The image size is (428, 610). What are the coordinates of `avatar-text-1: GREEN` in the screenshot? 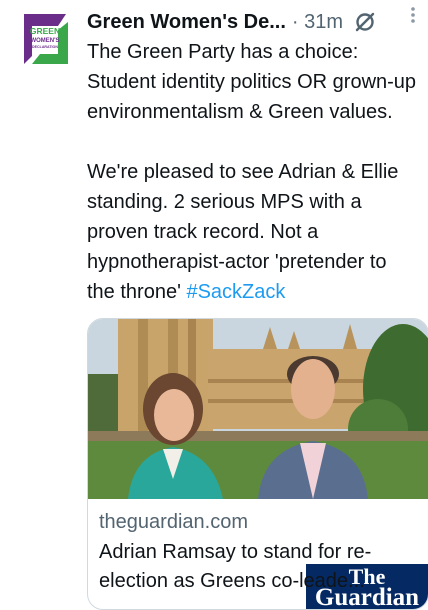 It's located at (45, 31).